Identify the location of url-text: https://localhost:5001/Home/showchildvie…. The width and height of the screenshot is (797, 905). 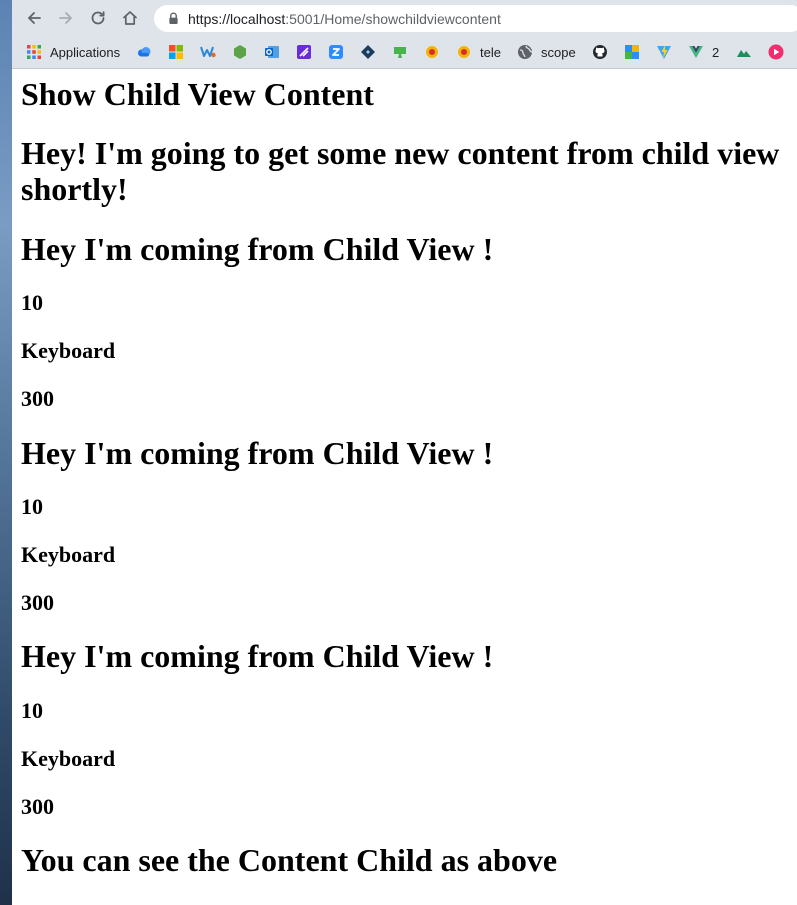
(344, 19).